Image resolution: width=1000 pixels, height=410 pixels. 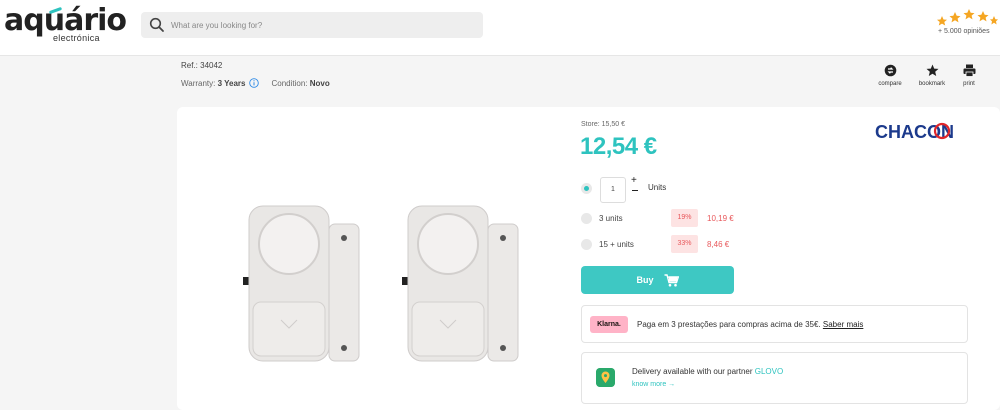 I want to click on tier-discount-badge: 33%, so click(x=684, y=244).